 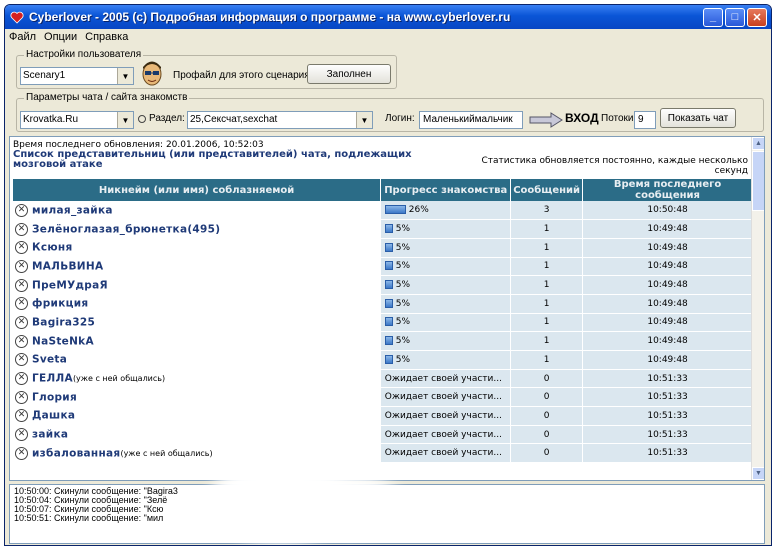 What do you see at coordinates (197, 323) in the screenshot?
I see `nickname-cell: ✕ Bagira325` at bounding box center [197, 323].